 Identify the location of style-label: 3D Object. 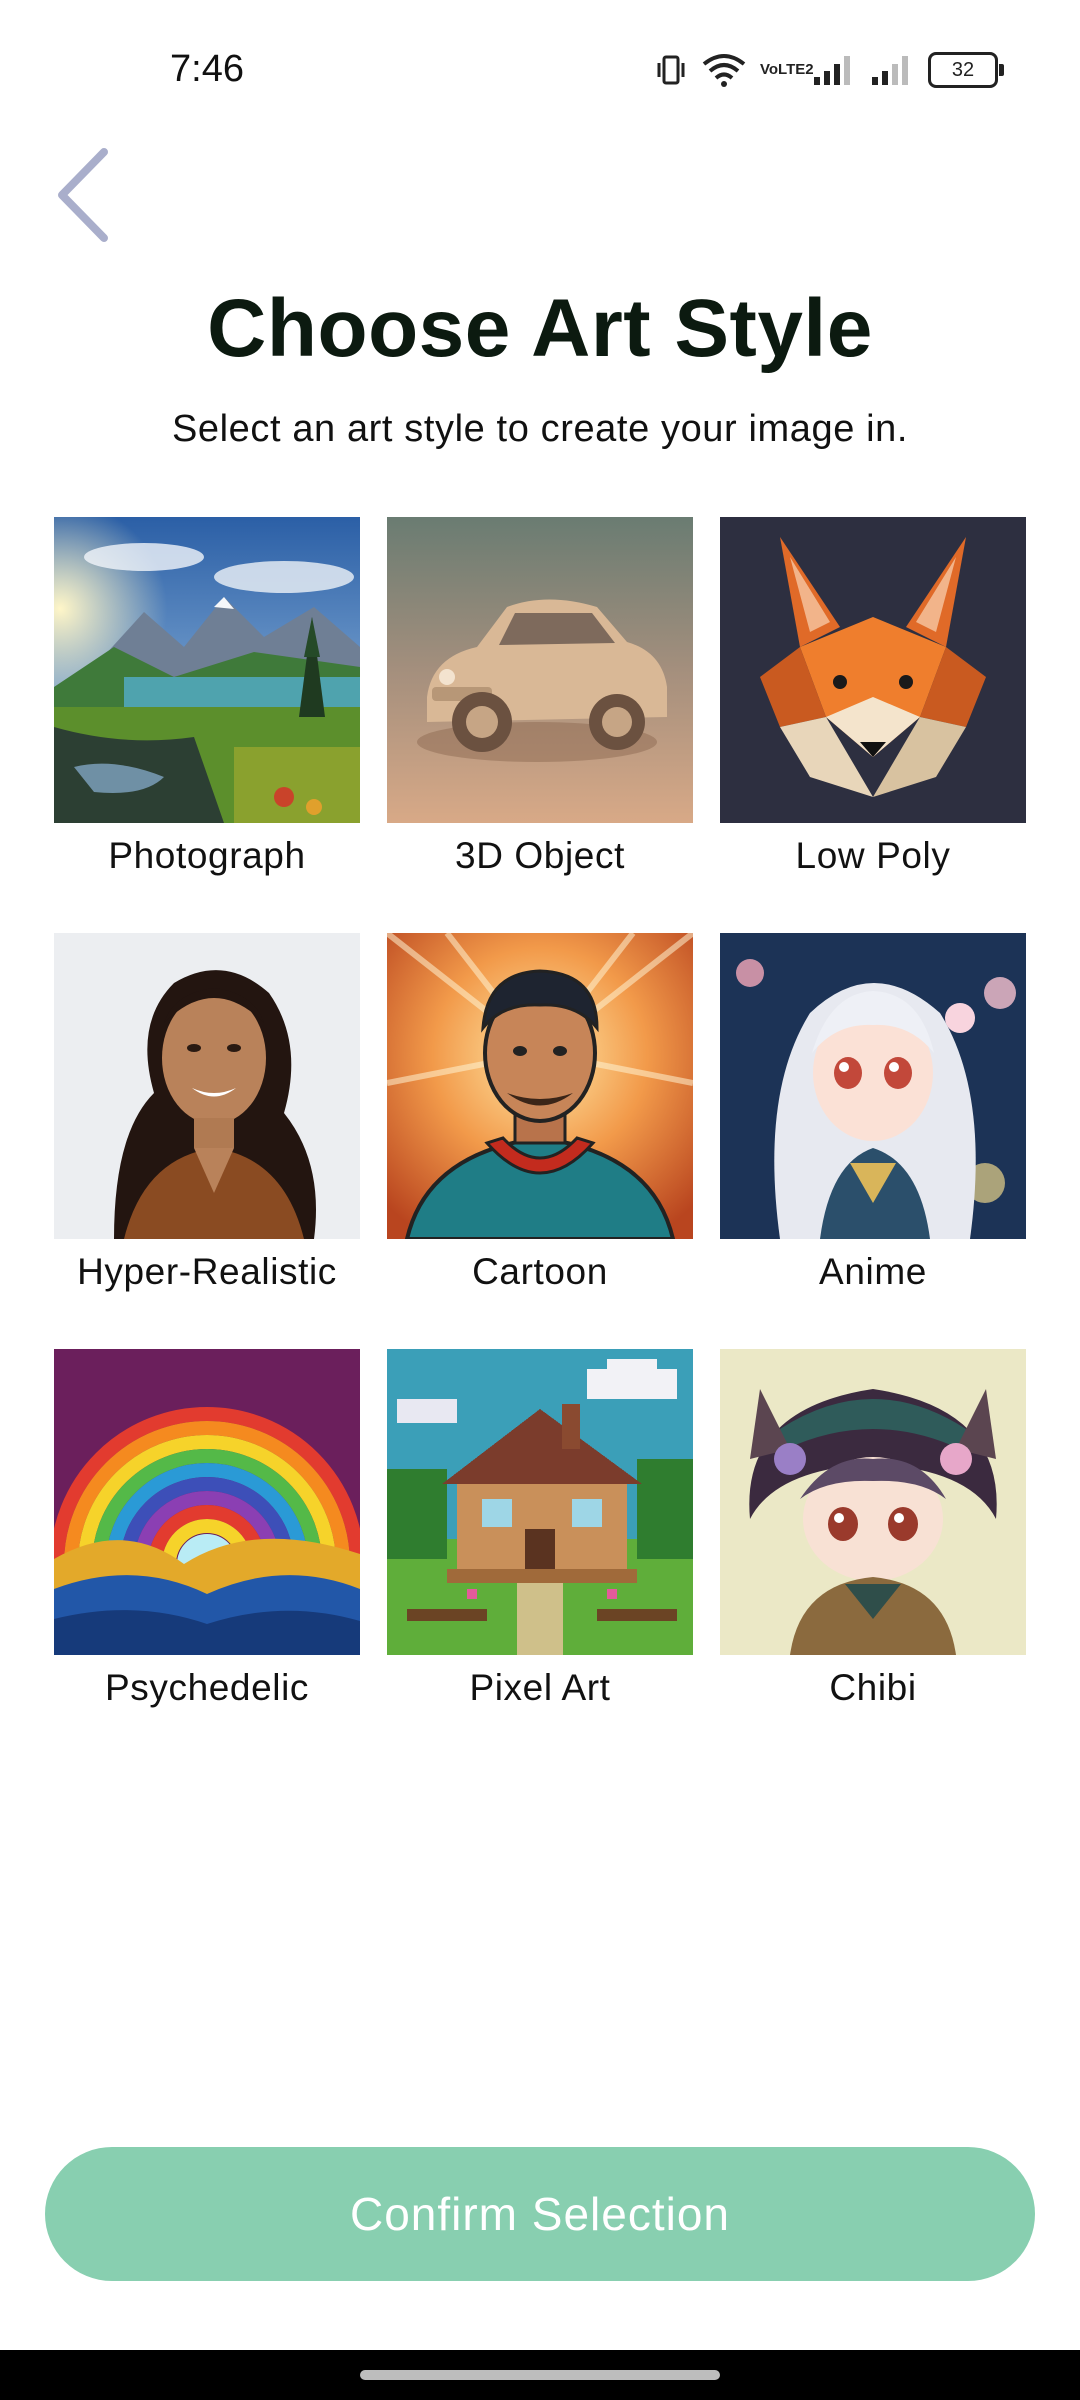
(540, 855).